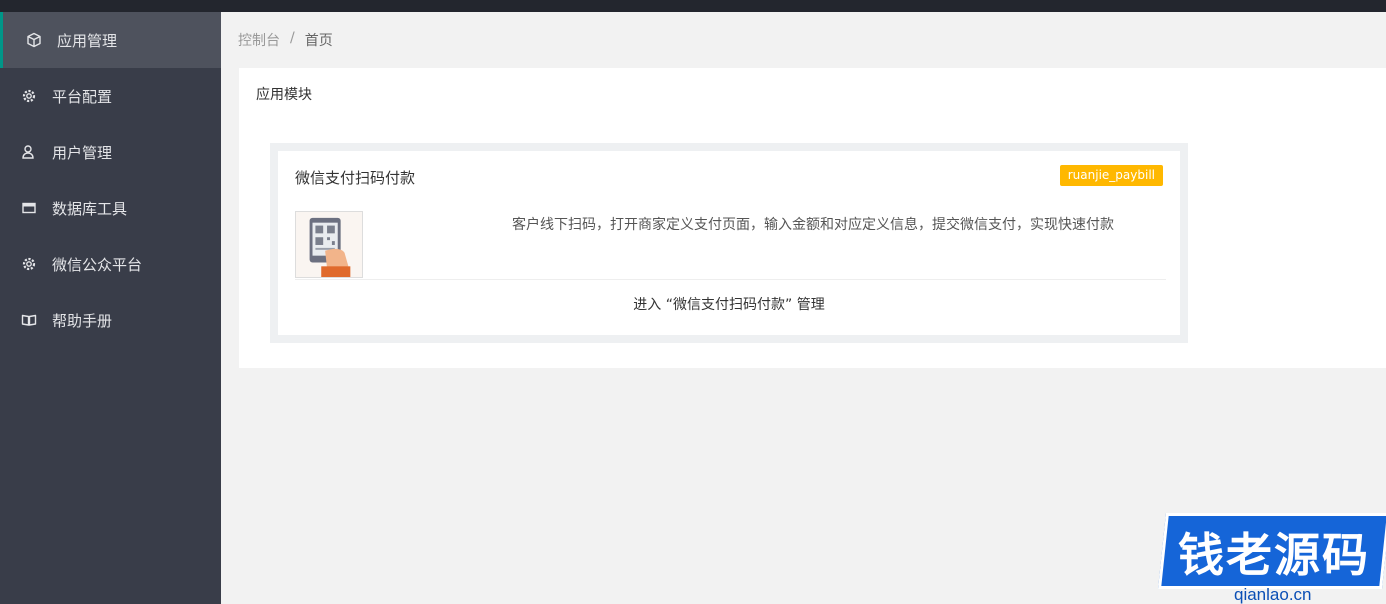 Image resolution: width=1386 pixels, height=604 pixels. Describe the element at coordinates (285, 40) in the screenshot. I see `breadcrumb: 控制台 / 首页` at that location.